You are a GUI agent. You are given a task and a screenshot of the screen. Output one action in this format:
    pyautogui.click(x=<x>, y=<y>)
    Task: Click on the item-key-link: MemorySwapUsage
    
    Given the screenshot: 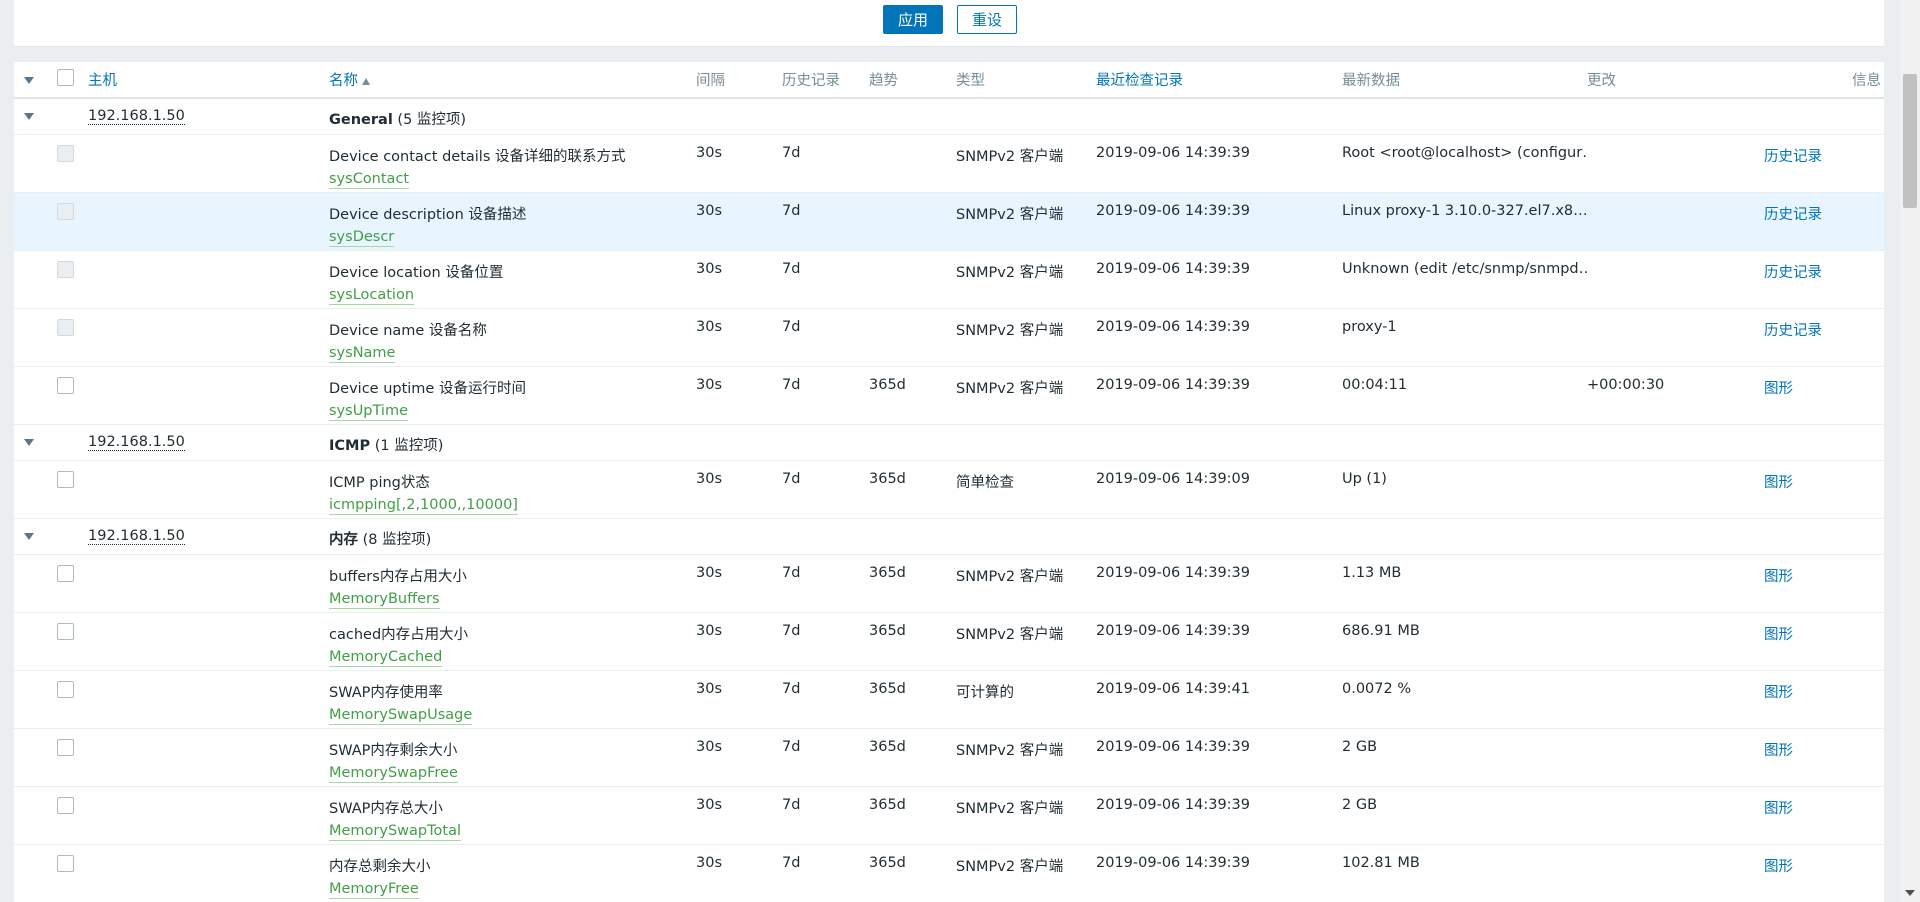 What is the action you would take?
    pyautogui.click(x=401, y=715)
    